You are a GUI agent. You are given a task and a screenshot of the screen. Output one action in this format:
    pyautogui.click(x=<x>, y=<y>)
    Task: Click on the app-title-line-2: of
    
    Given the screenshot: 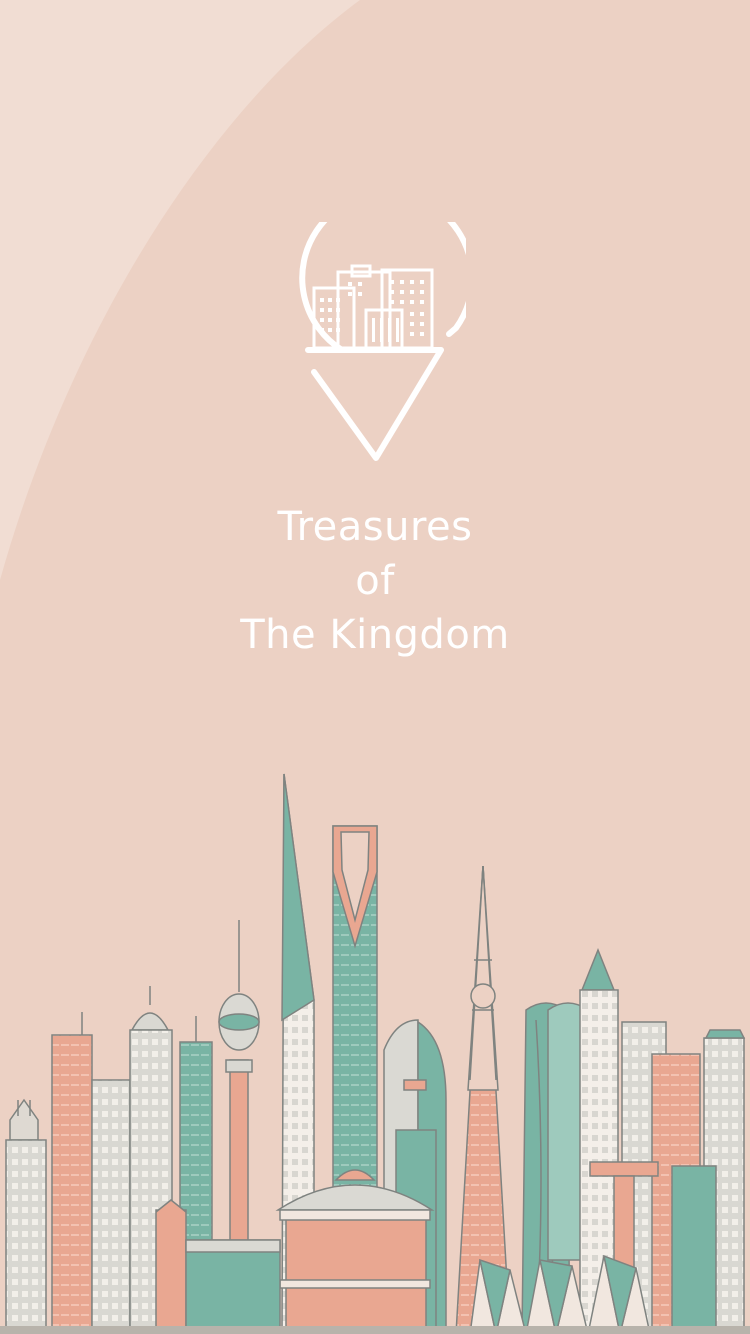 What is the action you would take?
    pyautogui.click(x=375, y=581)
    